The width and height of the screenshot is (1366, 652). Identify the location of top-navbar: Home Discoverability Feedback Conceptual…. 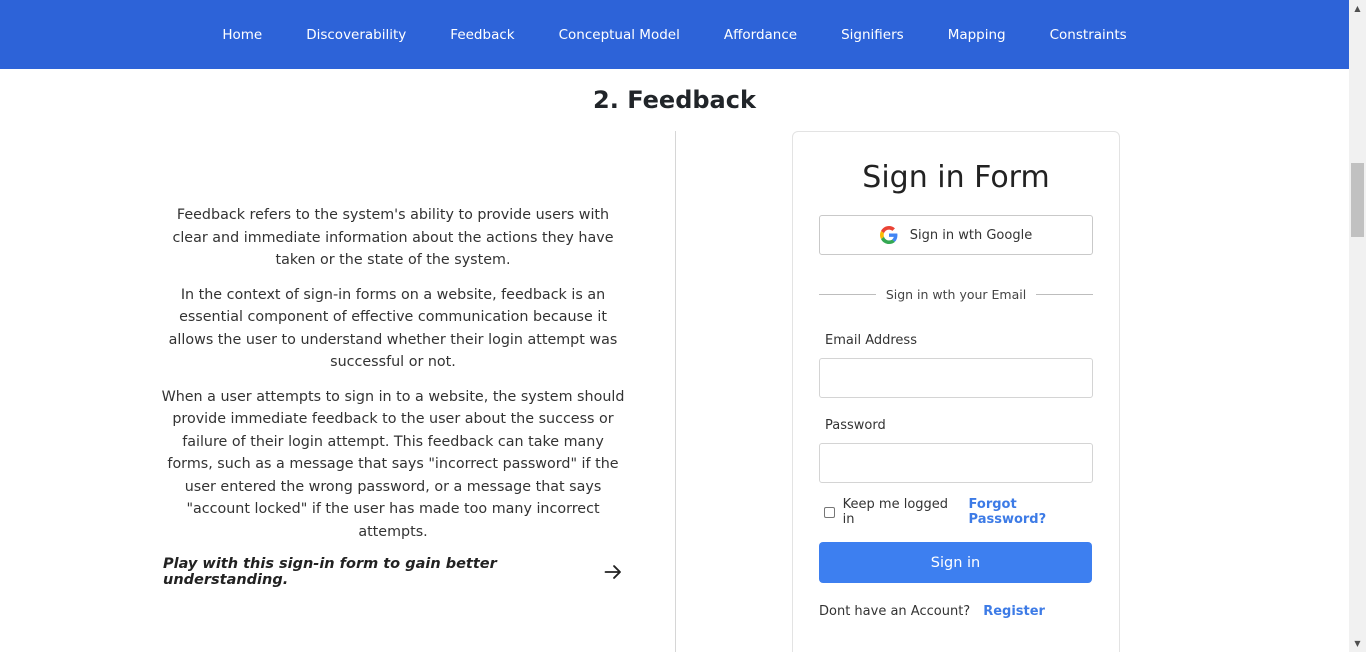
(674, 34).